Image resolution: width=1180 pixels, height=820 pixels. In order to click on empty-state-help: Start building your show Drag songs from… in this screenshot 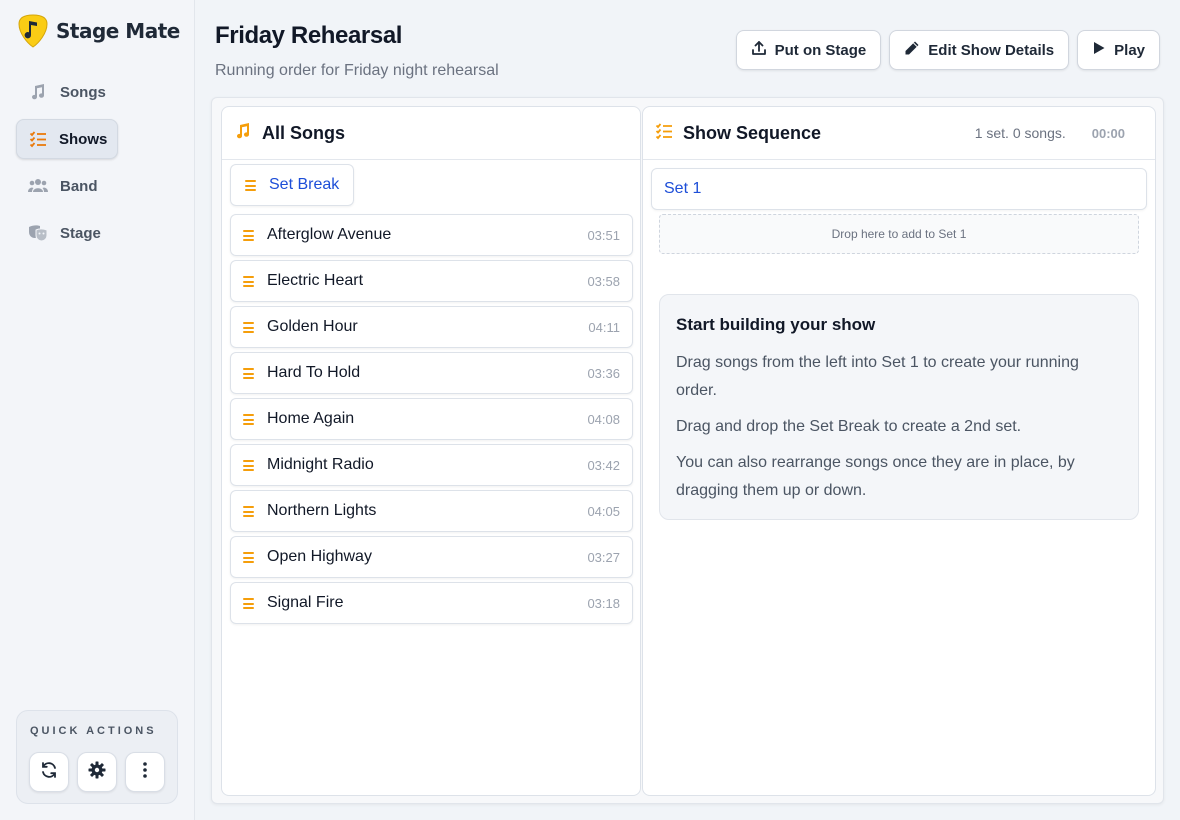, I will do `click(899, 407)`.